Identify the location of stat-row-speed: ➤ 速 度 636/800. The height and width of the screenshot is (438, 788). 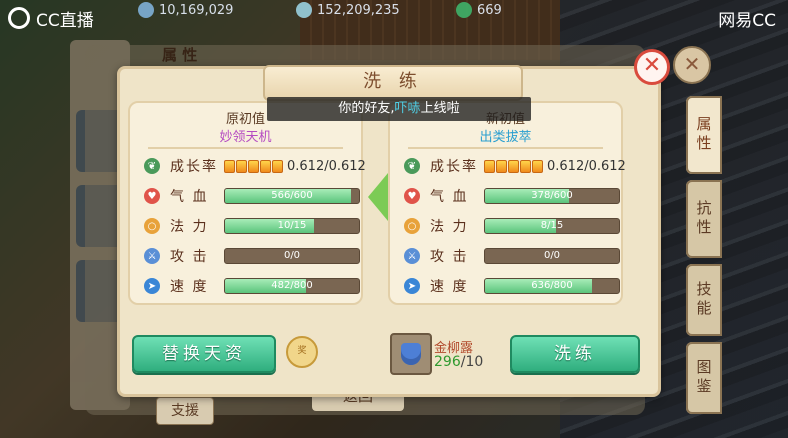
(512, 286).